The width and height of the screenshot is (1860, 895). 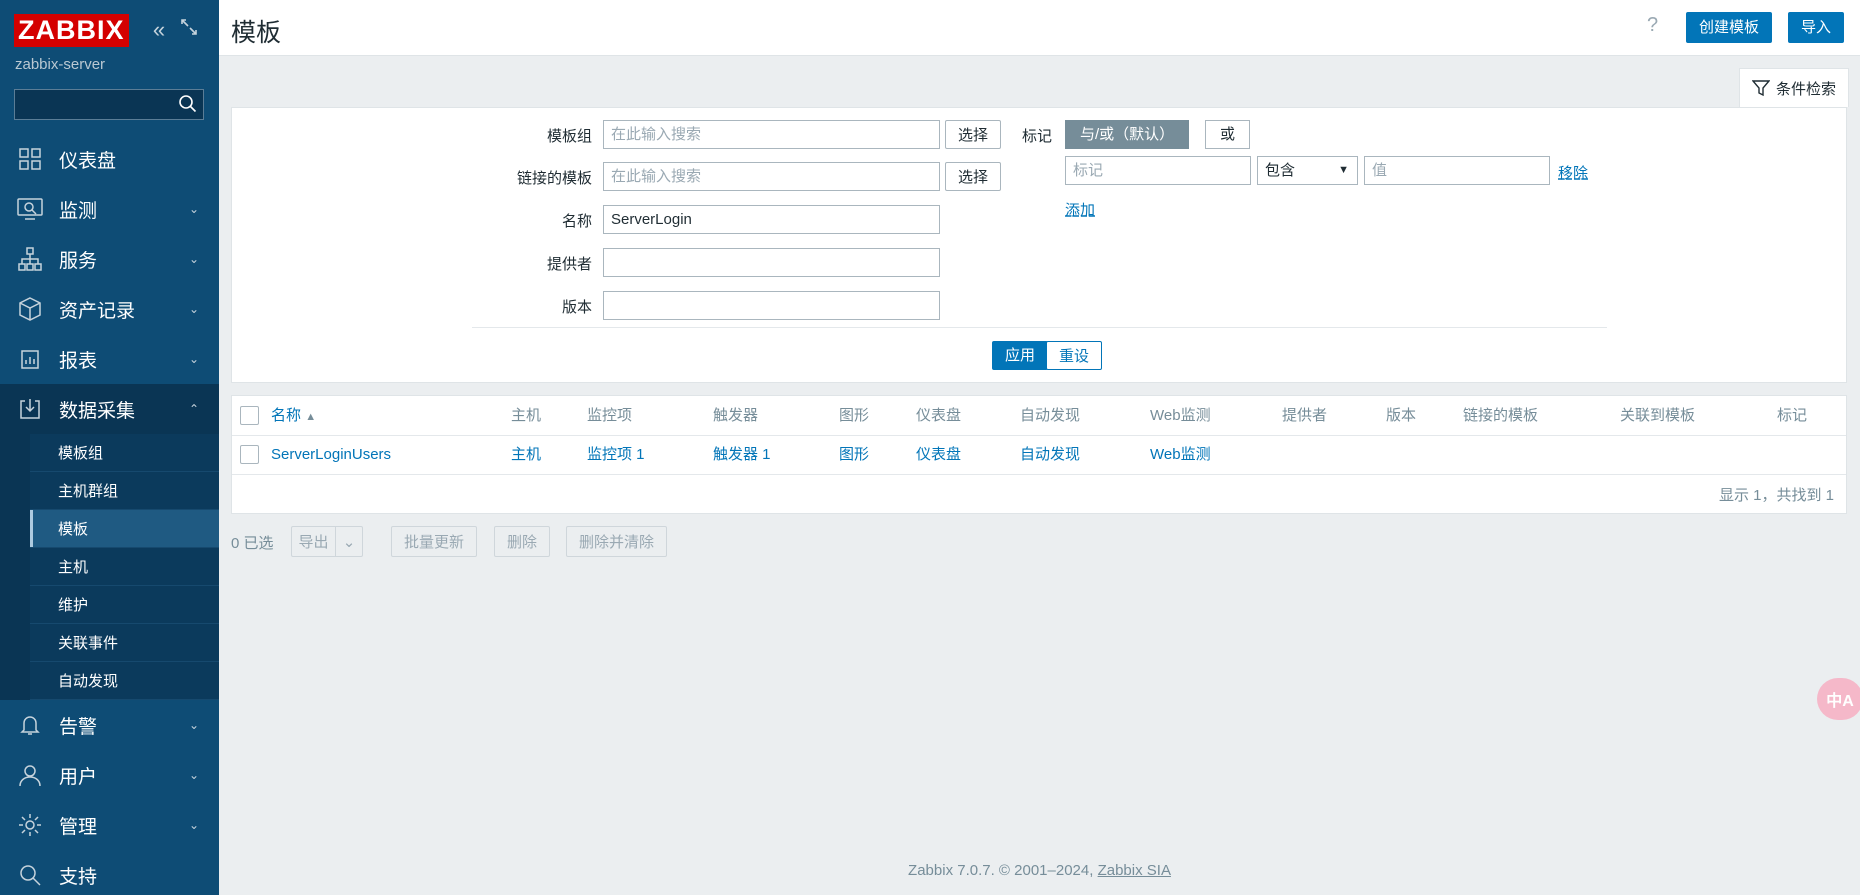 I want to click on apply-button: 应用, so click(x=1020, y=355).